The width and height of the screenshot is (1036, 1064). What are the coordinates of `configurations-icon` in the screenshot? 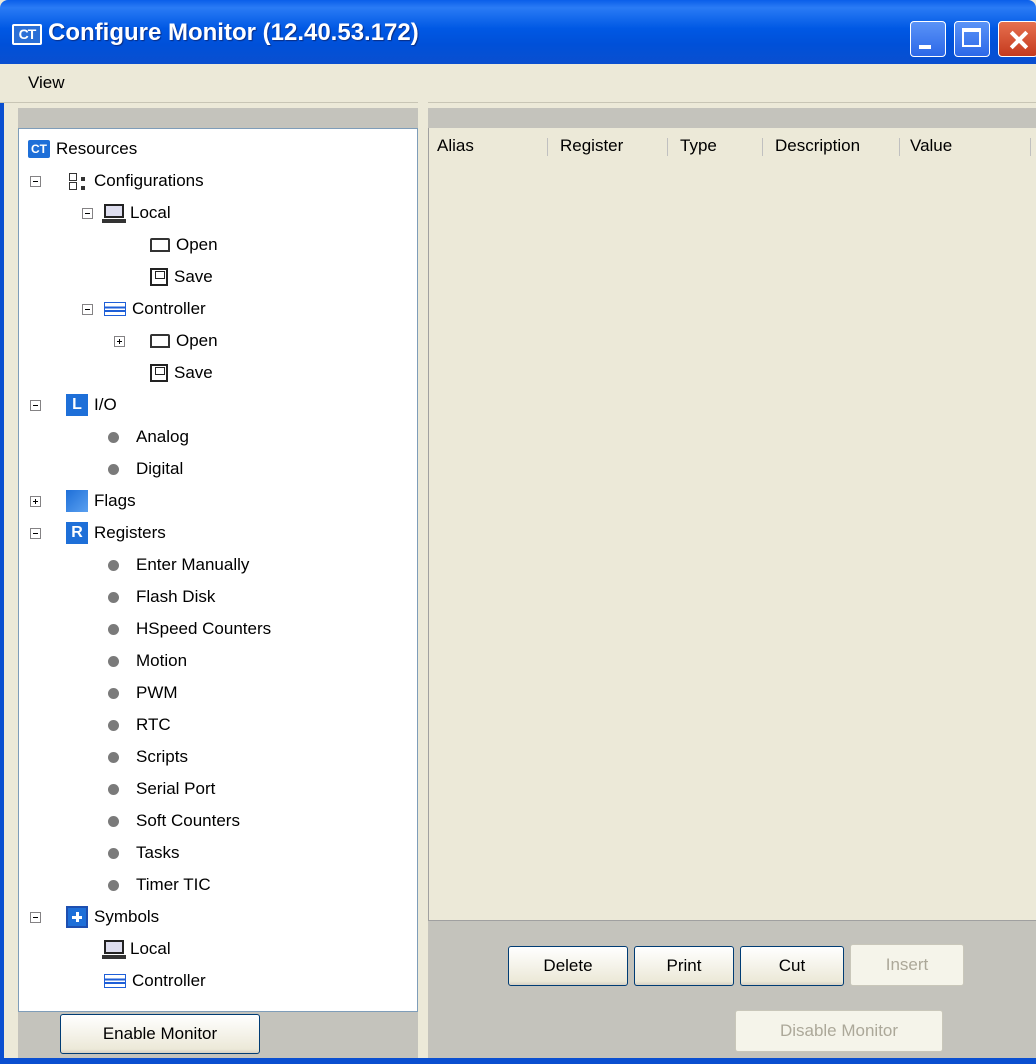 It's located at (77, 181).